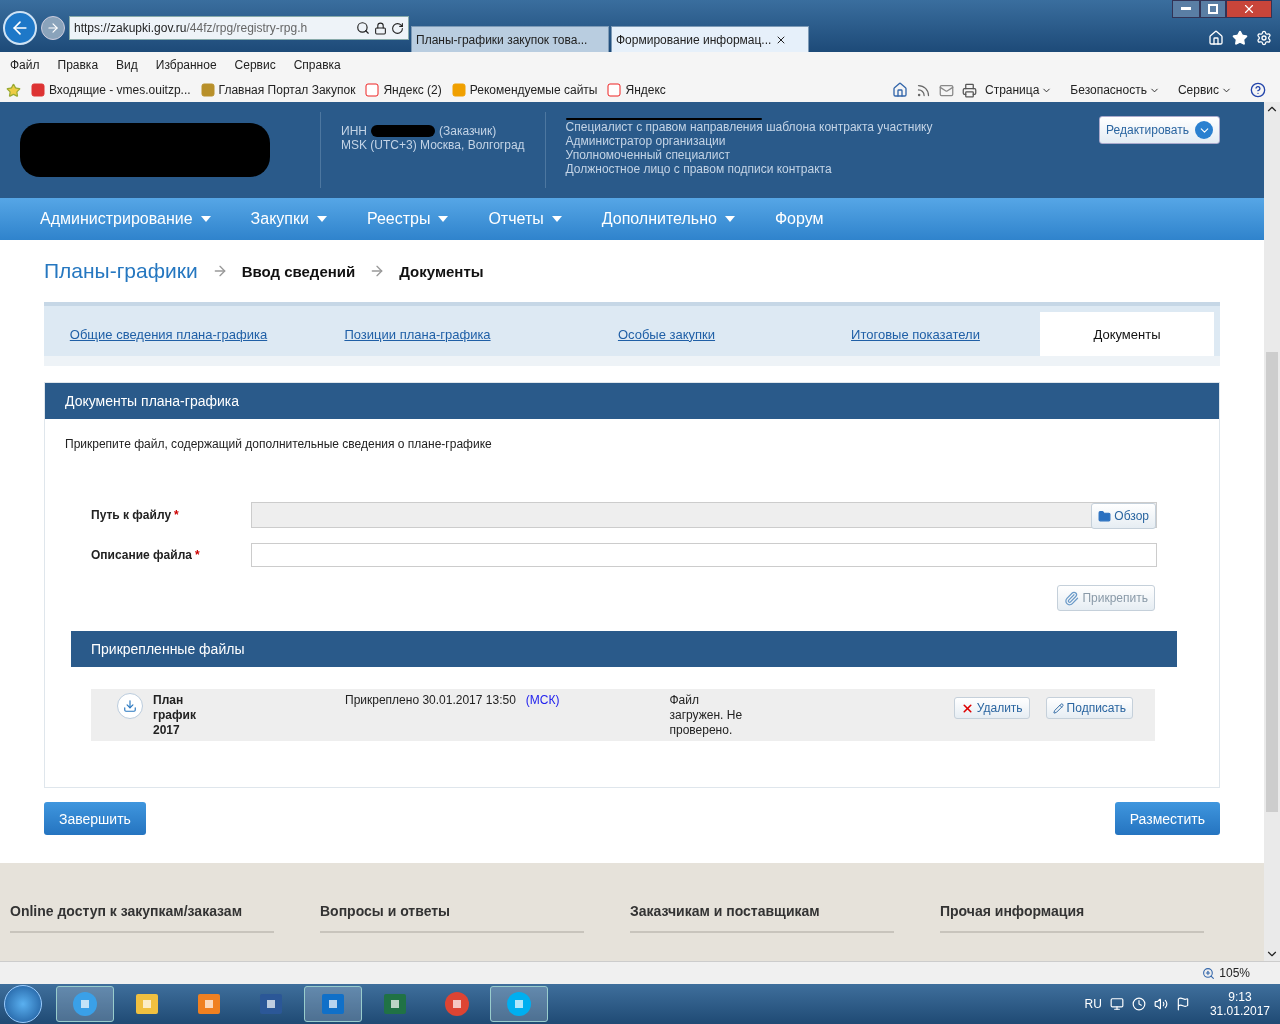  What do you see at coordinates (704, 555) in the screenshot?
I see `description-field` at bounding box center [704, 555].